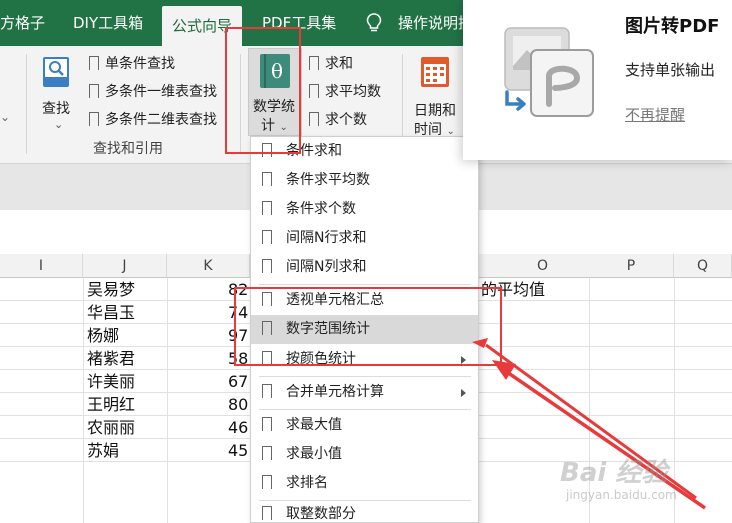 The width and height of the screenshot is (732, 523). Describe the element at coordinates (589, 424) in the screenshot. I see `annotation-arrow-icon` at that location.